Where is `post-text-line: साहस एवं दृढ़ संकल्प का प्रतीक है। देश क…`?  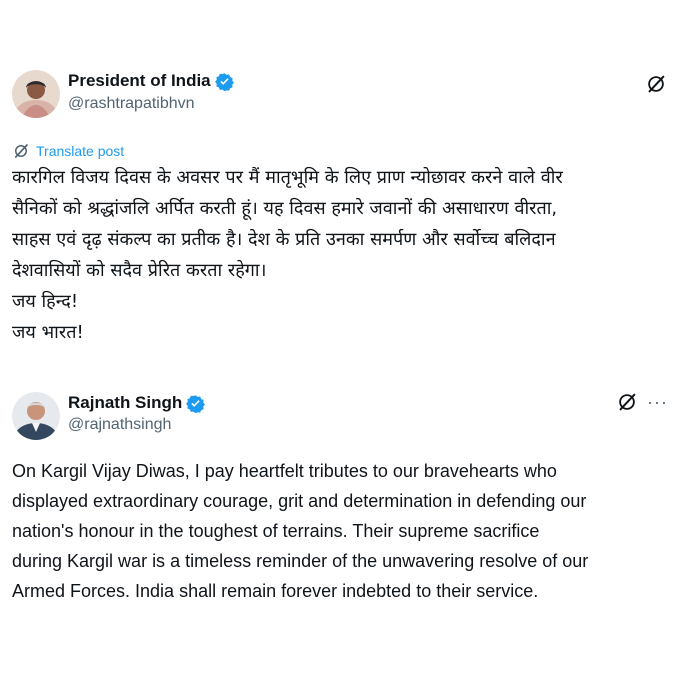
post-text-line: साहस एवं दृढ़ संकल्प का प्रतीक है। देश क… is located at coordinates (284, 239).